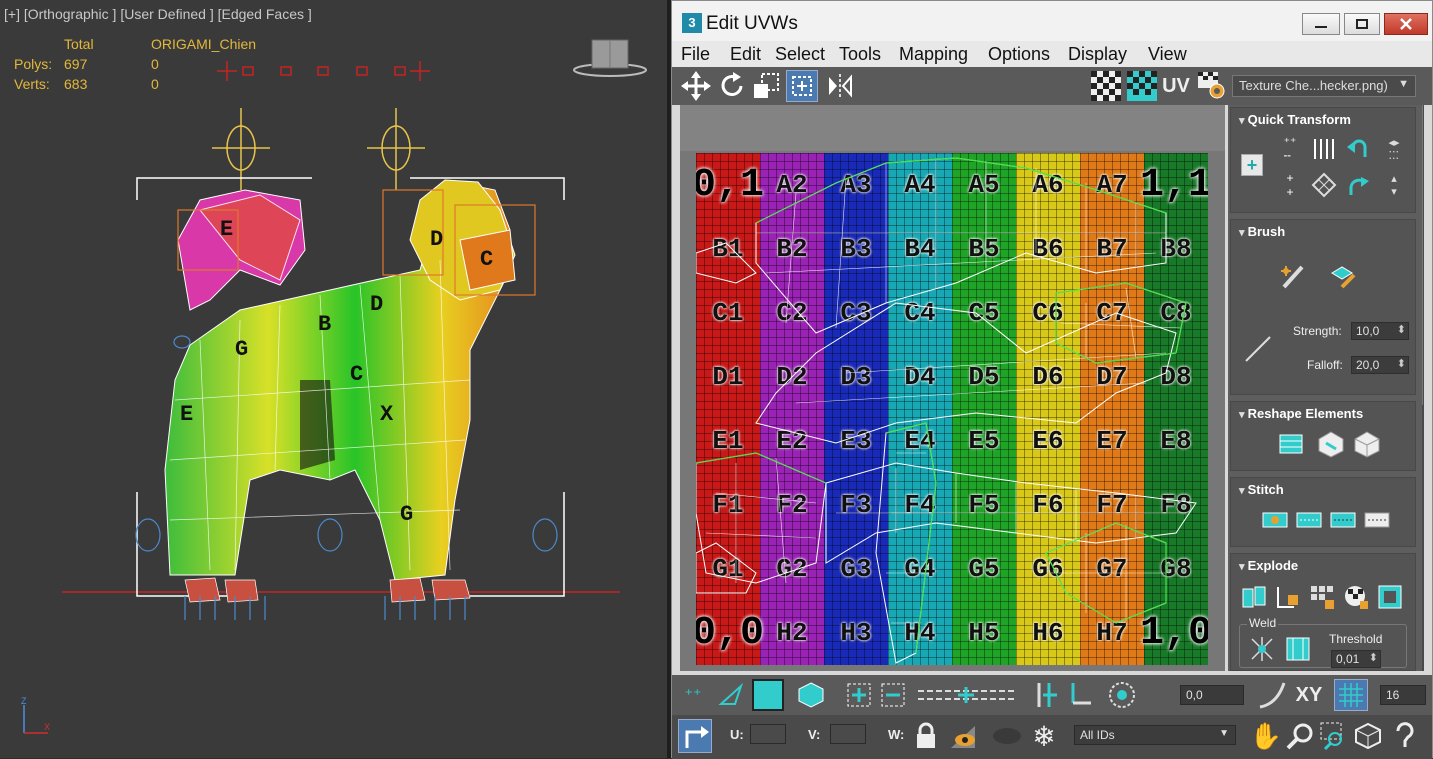 Image resolution: width=1433 pixels, height=759 pixels. What do you see at coordinates (800, 54) in the screenshot?
I see `menu-select: Select` at bounding box center [800, 54].